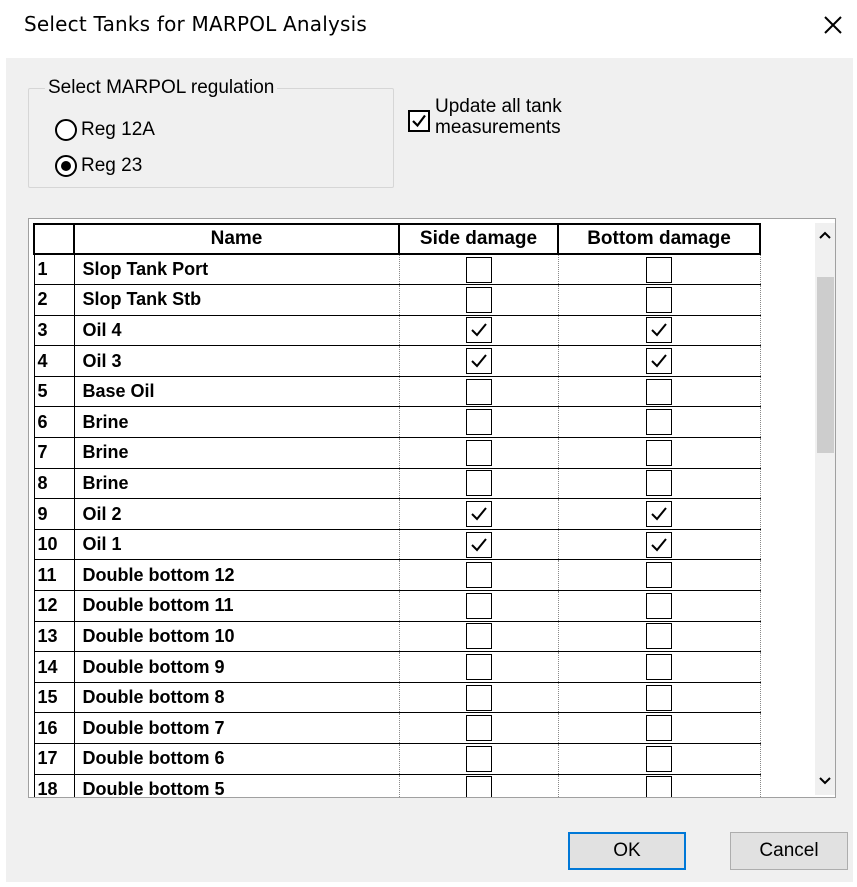 The height and width of the screenshot is (887, 857). I want to click on tank-name-cell: Double bottom 7, so click(236, 728).